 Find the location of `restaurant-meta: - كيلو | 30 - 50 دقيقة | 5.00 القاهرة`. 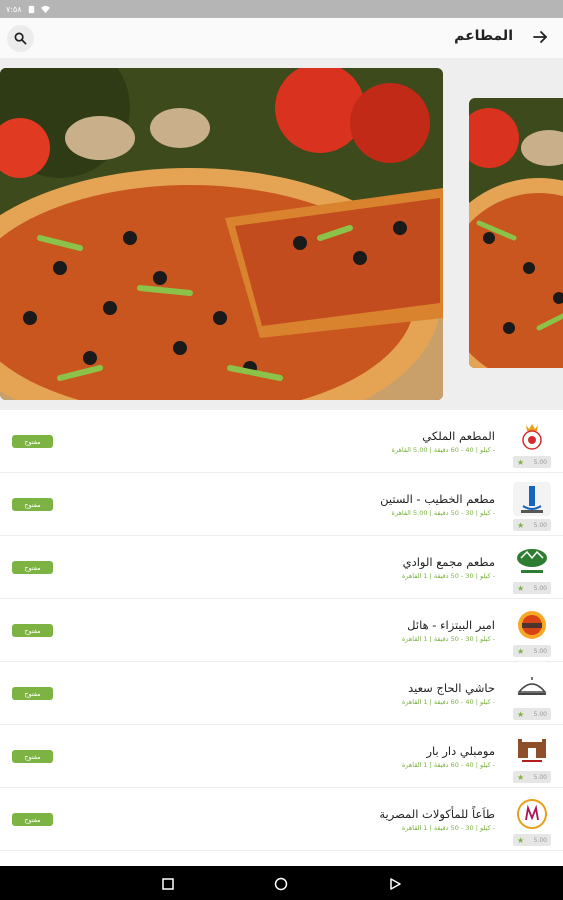

restaurant-meta: - كيلو | 30 - 50 دقيقة | 5.00 القاهرة is located at coordinates (443, 513).